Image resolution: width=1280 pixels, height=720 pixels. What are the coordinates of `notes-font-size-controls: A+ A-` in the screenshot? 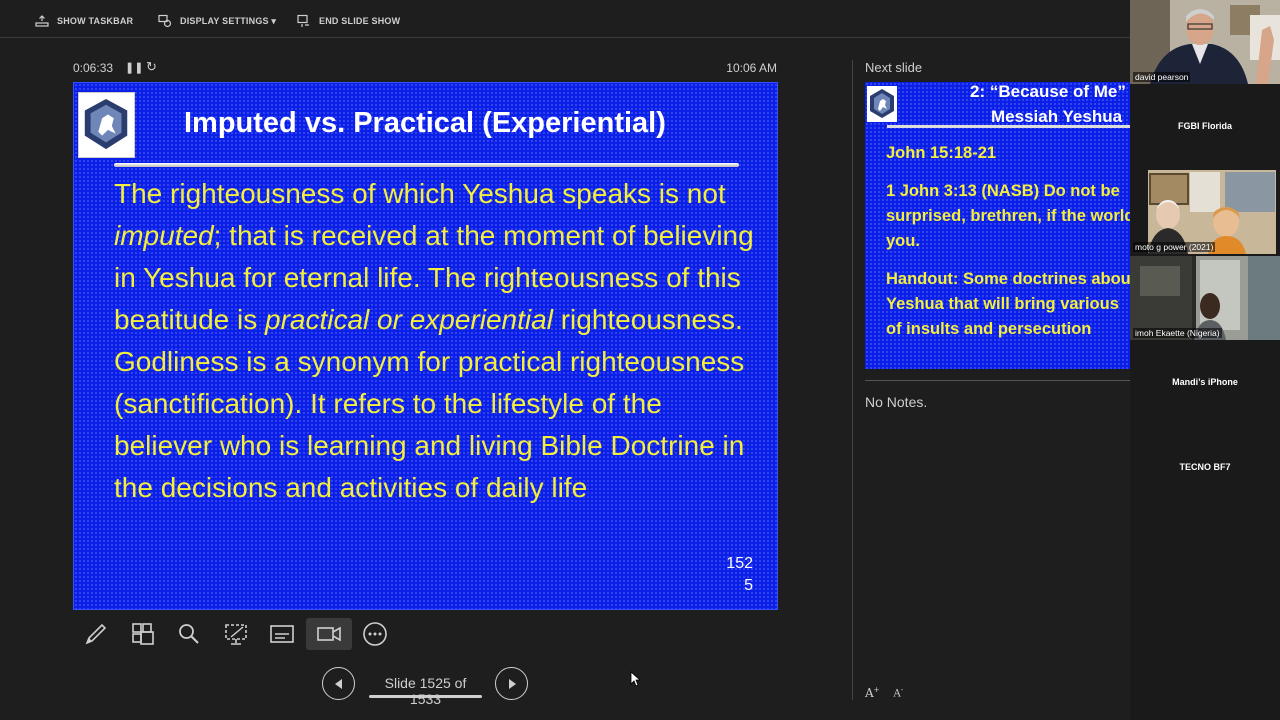 It's located at (884, 693).